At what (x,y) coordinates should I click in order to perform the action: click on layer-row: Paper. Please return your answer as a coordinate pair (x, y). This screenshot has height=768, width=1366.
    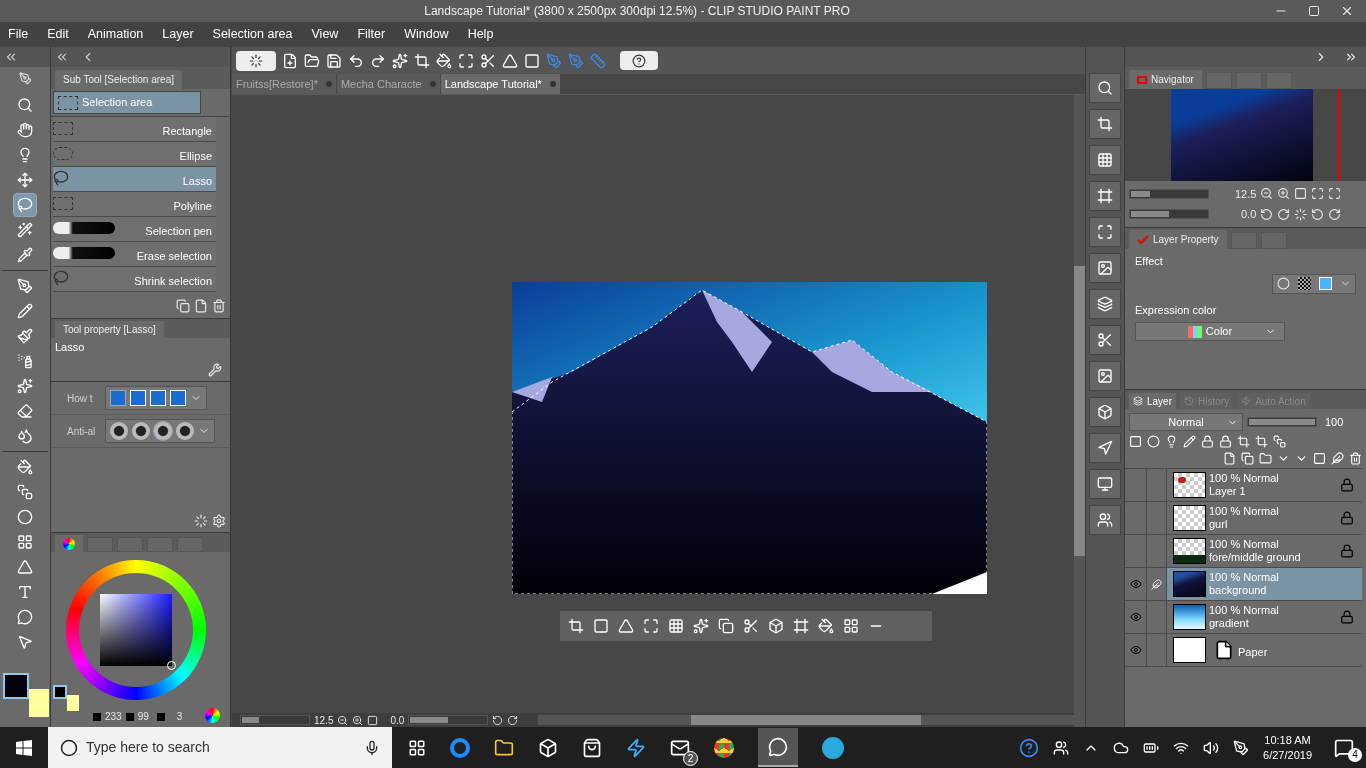
    Looking at the image, I should click on (1243, 650).